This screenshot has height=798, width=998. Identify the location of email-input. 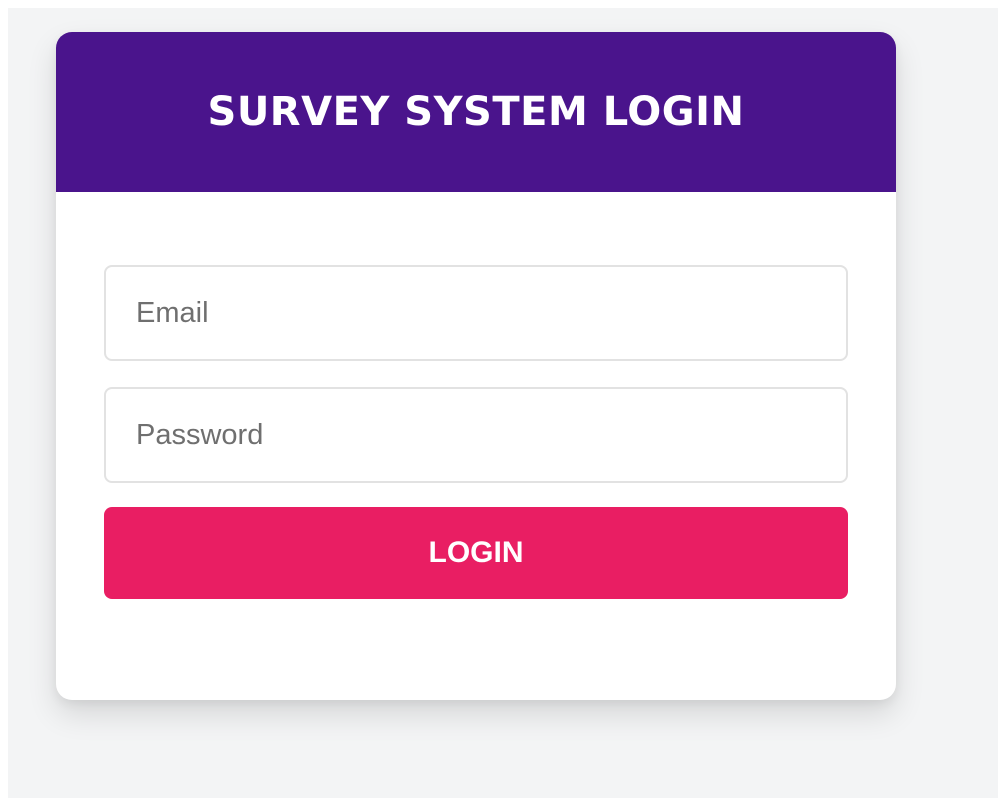
(476, 313).